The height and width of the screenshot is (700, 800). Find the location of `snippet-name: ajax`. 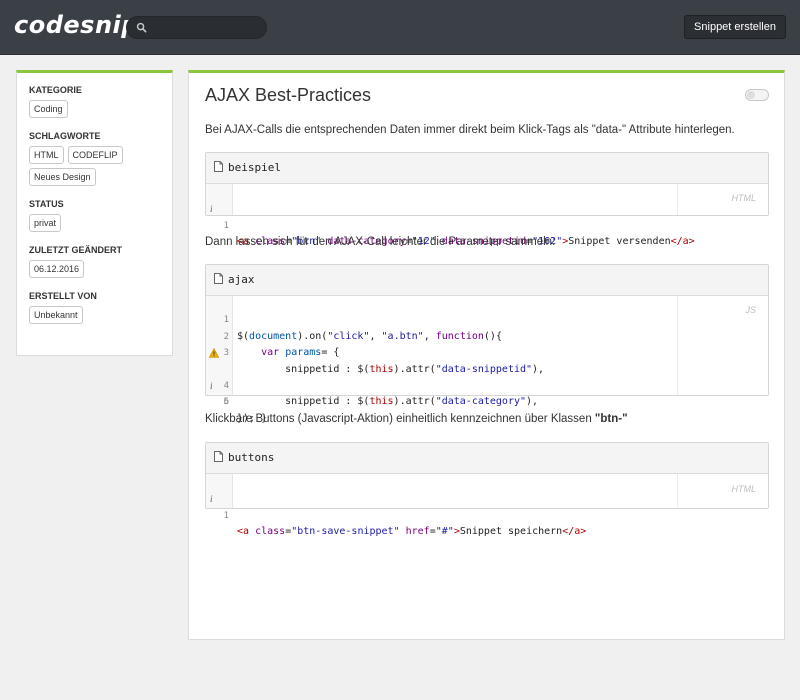

snippet-name: ajax is located at coordinates (241, 279).